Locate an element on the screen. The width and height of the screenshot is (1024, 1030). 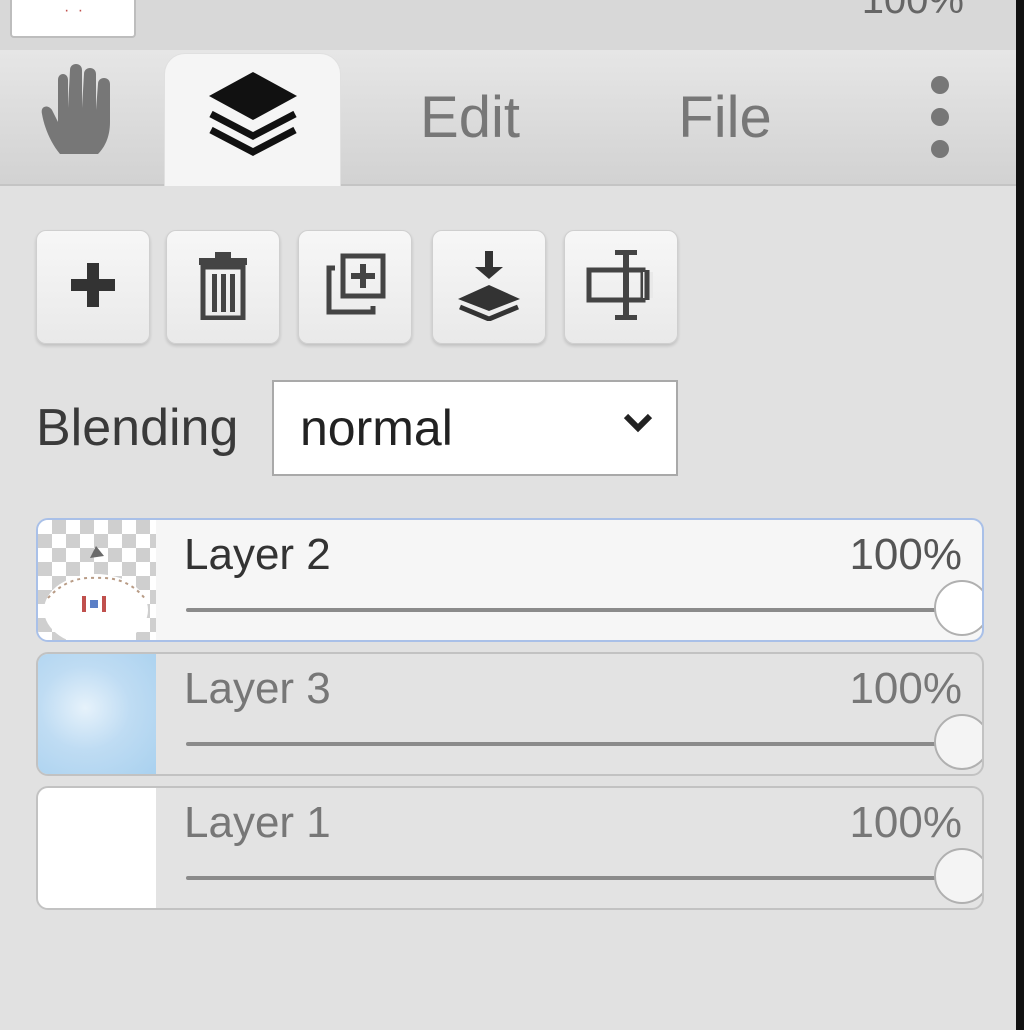
duplicate-layer-button is located at coordinates (355, 287).